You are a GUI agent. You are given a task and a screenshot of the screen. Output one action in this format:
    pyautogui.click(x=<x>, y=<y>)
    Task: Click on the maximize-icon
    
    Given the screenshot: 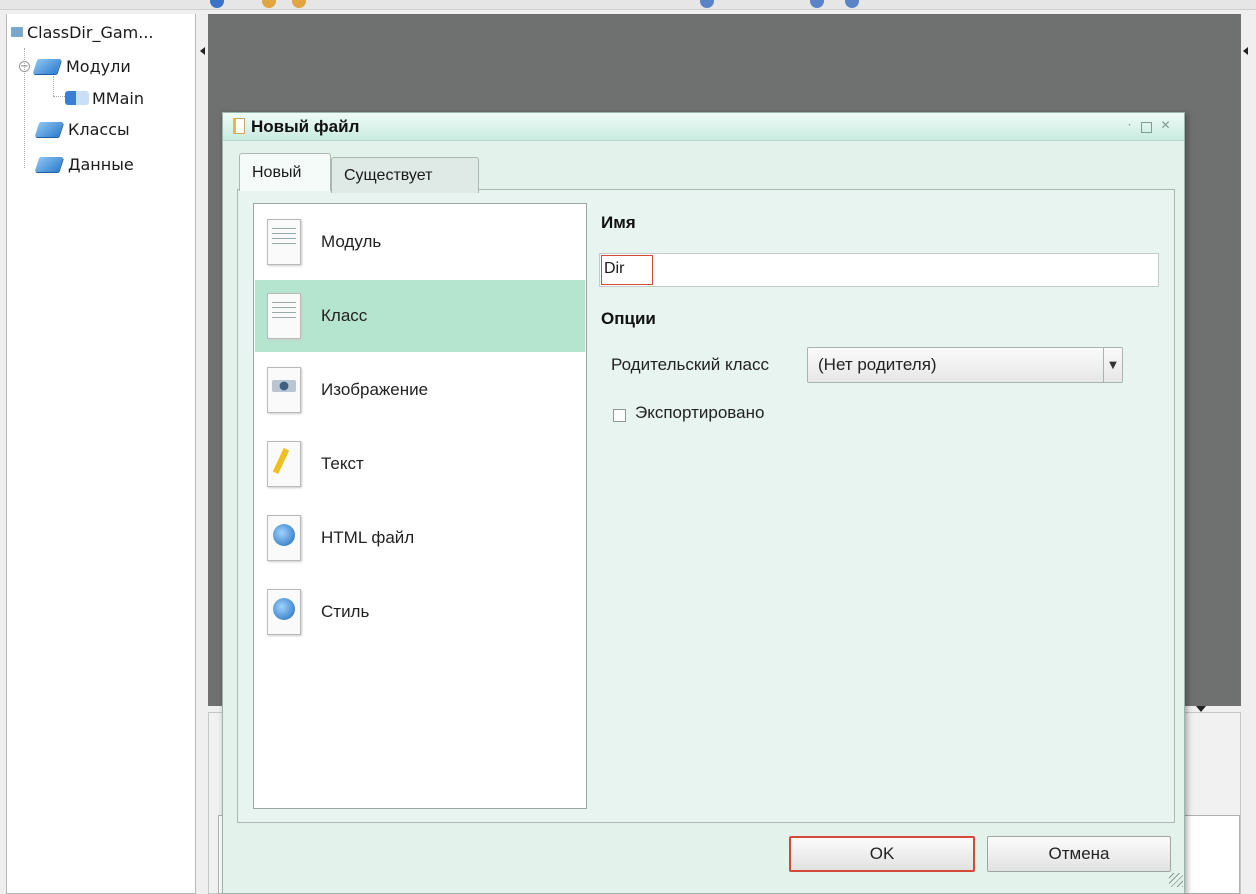 What is the action you would take?
    pyautogui.click(x=1146, y=127)
    